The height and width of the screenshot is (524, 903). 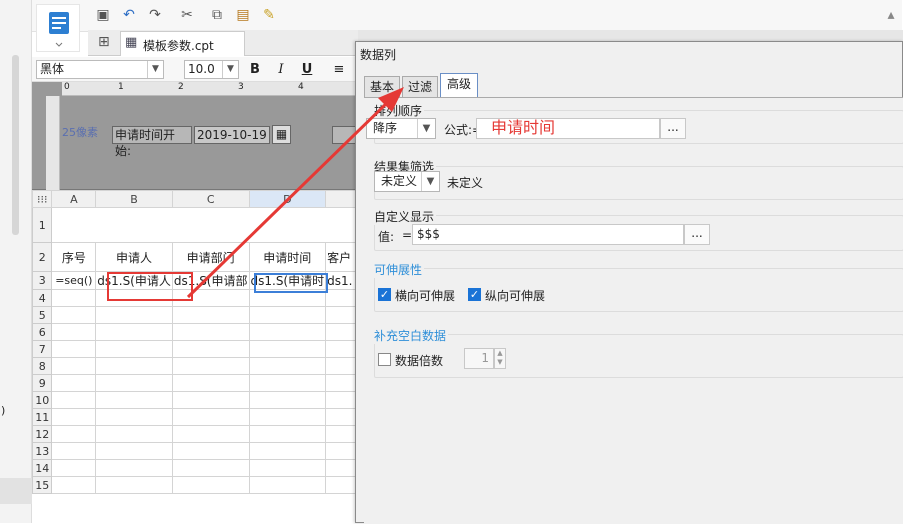 I want to click on copy-icon: ⧉, so click(x=217, y=15).